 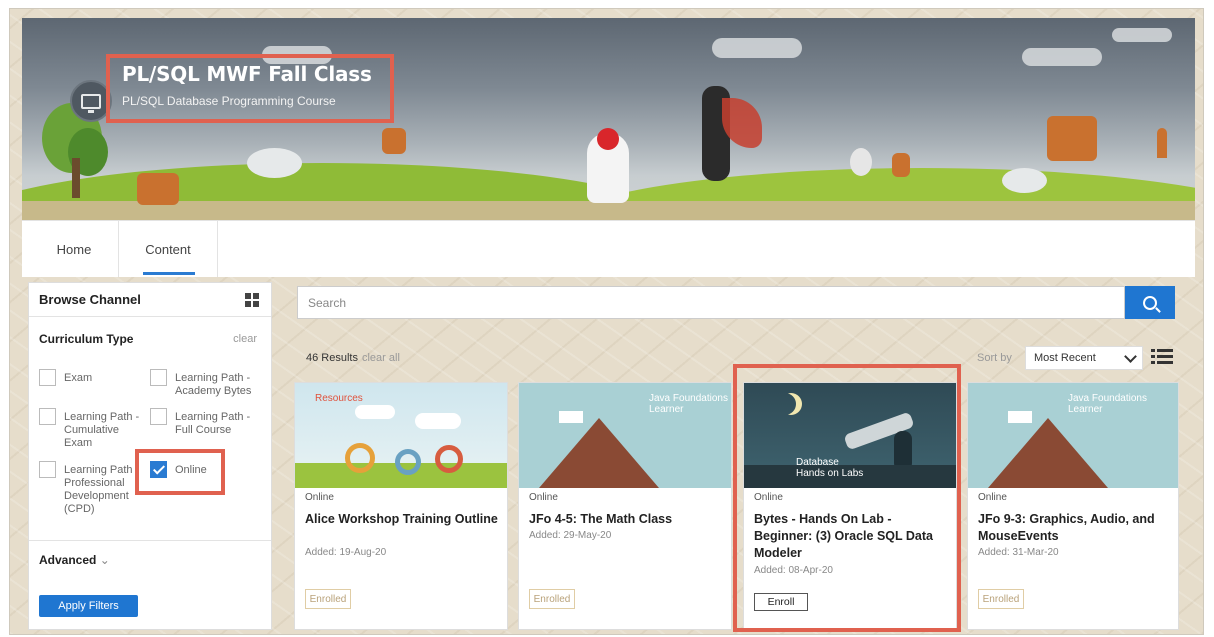 I want to click on checkbox-label-exam: Exam, so click(x=78, y=378).